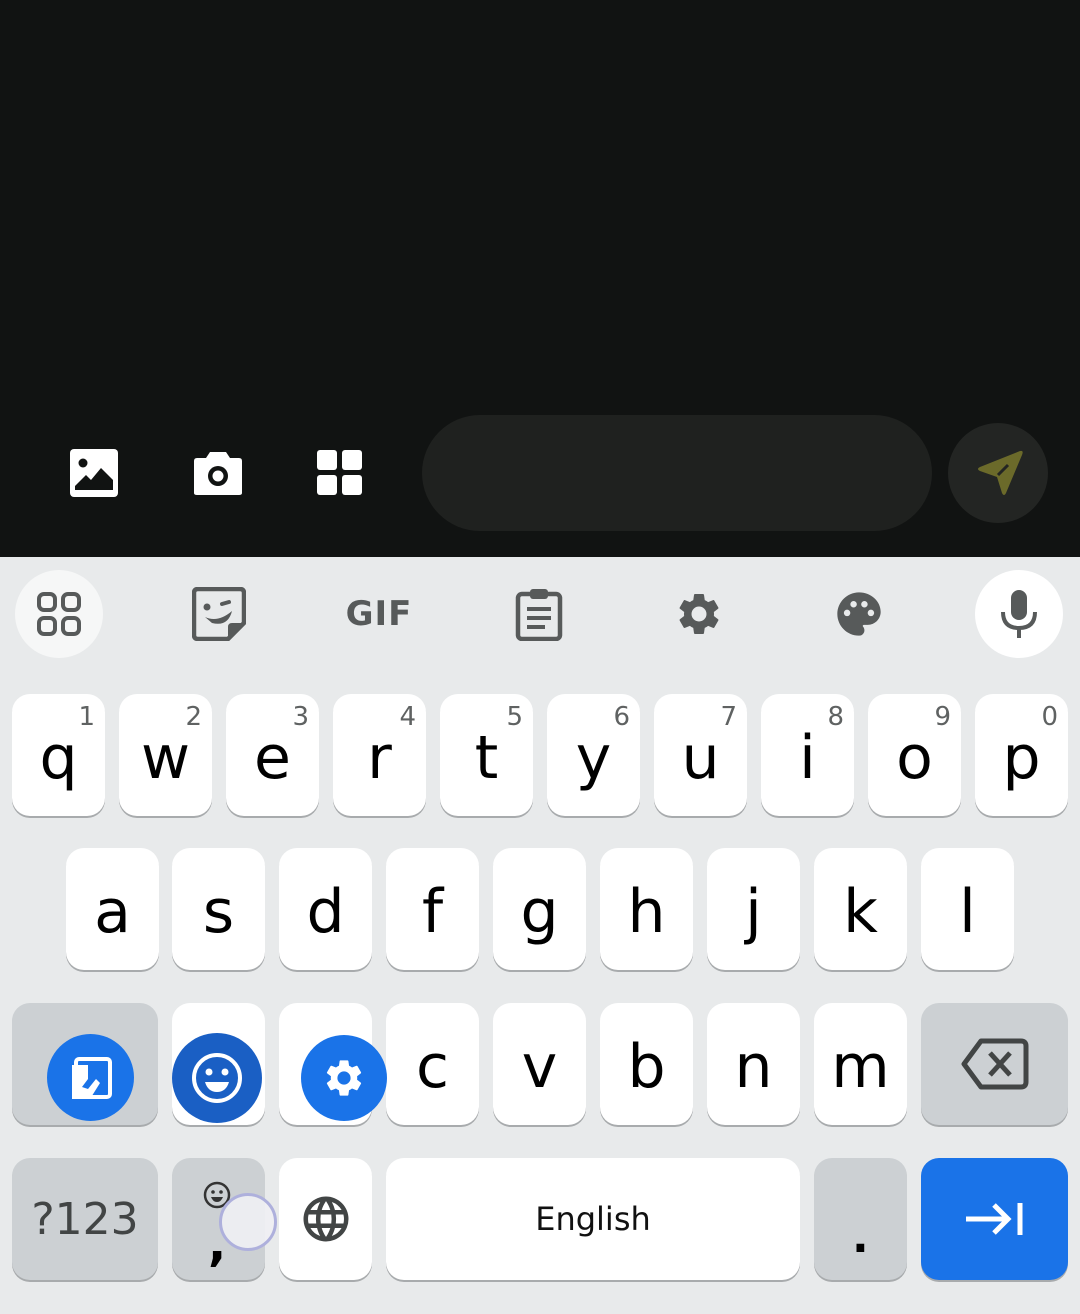 Image resolution: width=1080 pixels, height=1314 pixels. What do you see at coordinates (248, 1222) in the screenshot?
I see `touch-indicator` at bounding box center [248, 1222].